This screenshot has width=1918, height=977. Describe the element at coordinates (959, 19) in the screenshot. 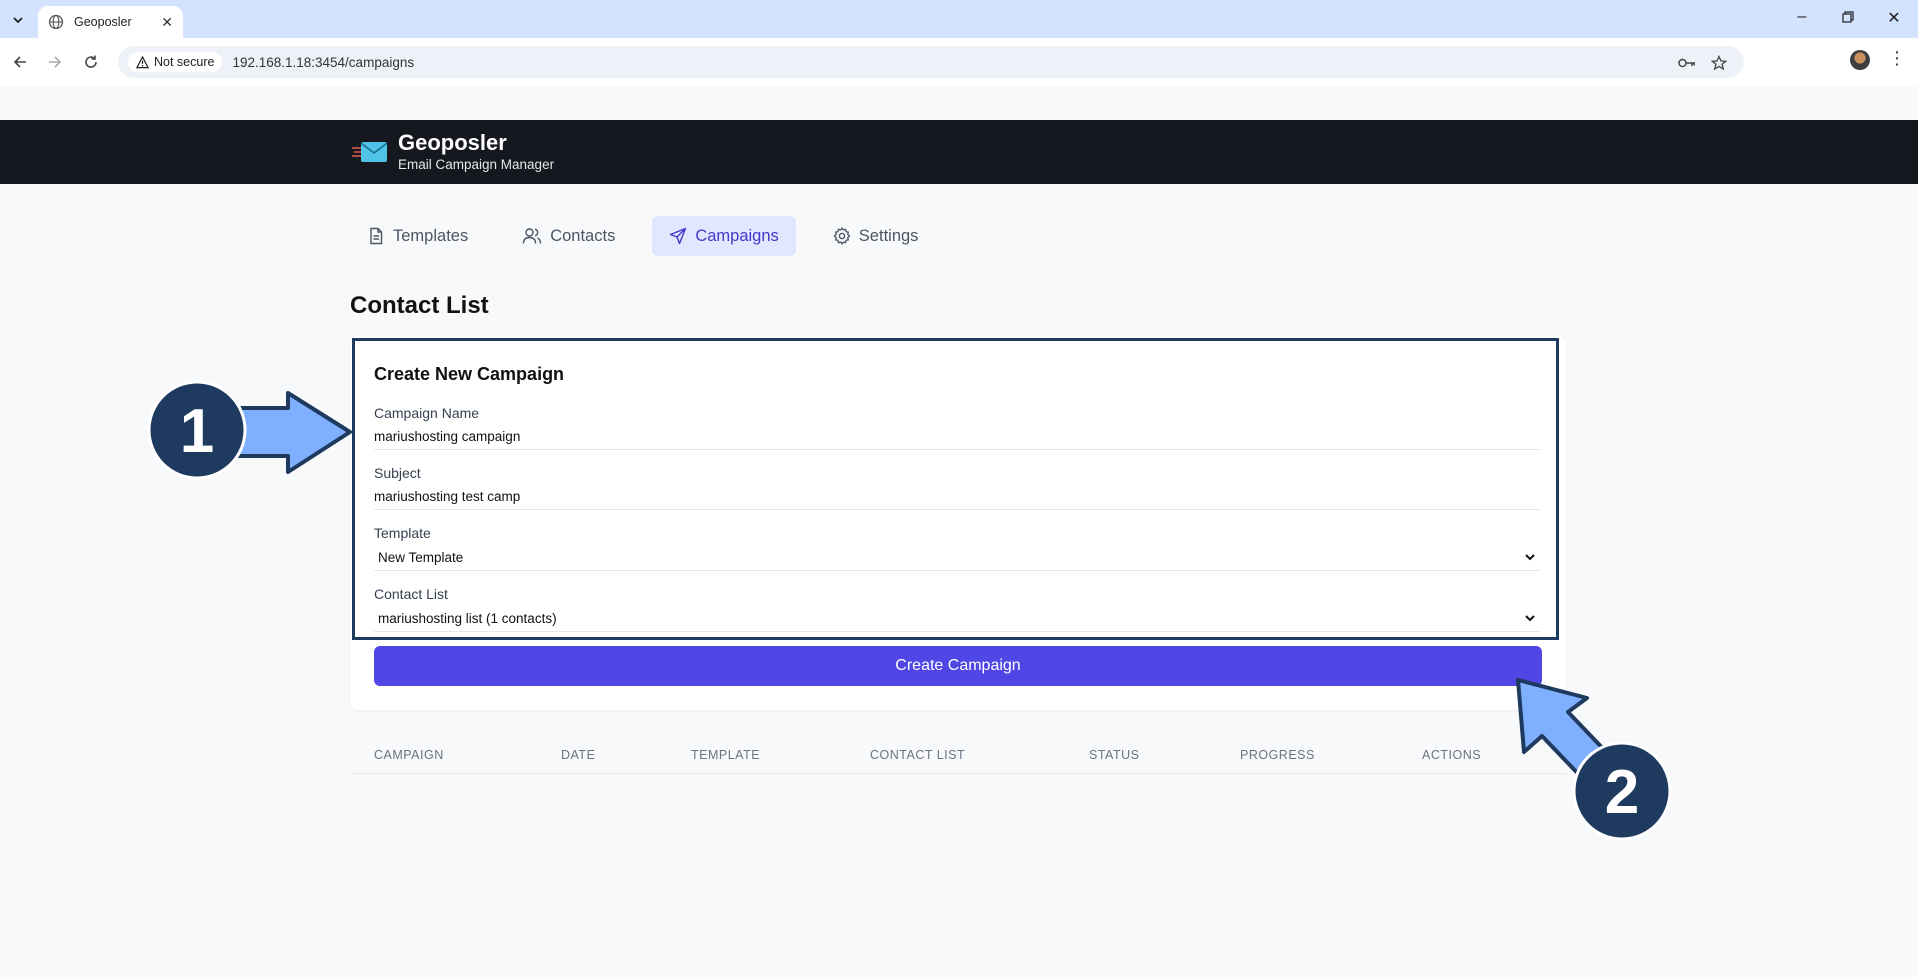

I see `browser-tab-bar: Geoposler ✕ – ✕` at that location.